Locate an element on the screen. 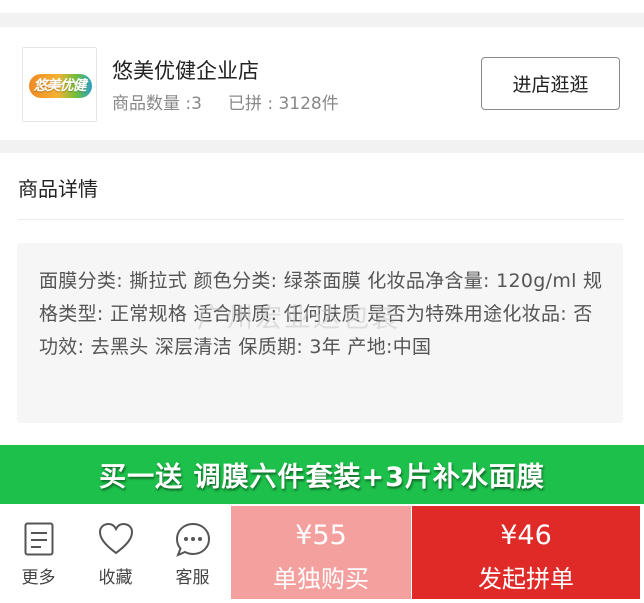 The width and height of the screenshot is (644, 603). group-label: 发起拼单 is located at coordinates (526, 579).